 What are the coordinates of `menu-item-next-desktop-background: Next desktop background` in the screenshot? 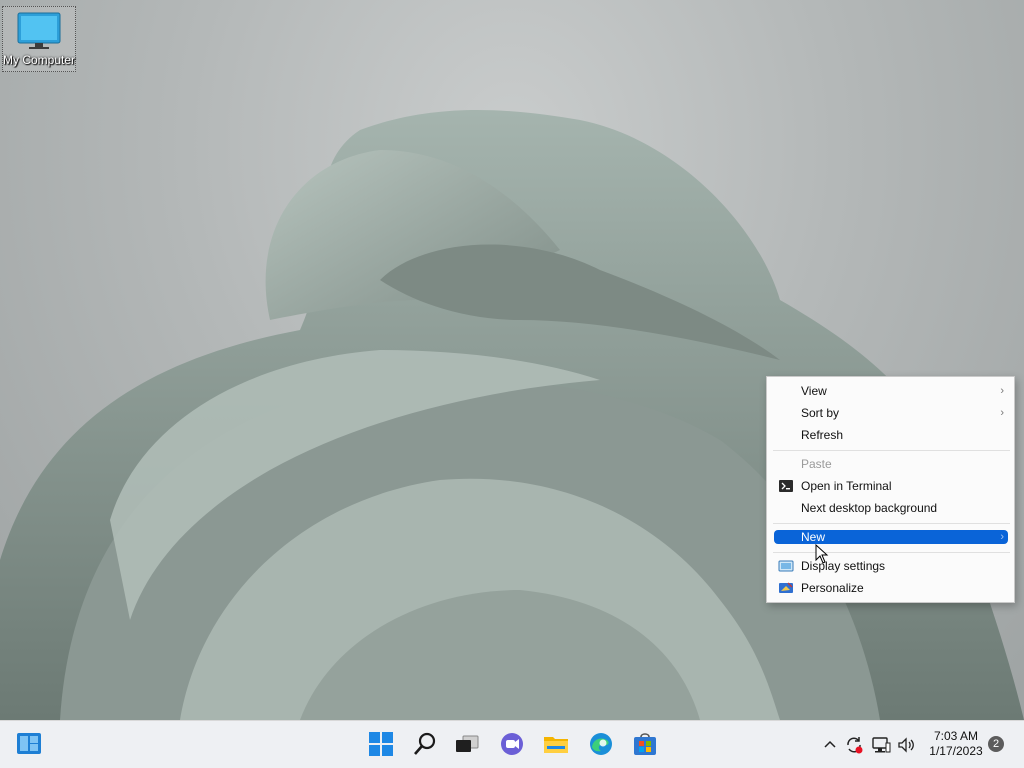 It's located at (891, 508).